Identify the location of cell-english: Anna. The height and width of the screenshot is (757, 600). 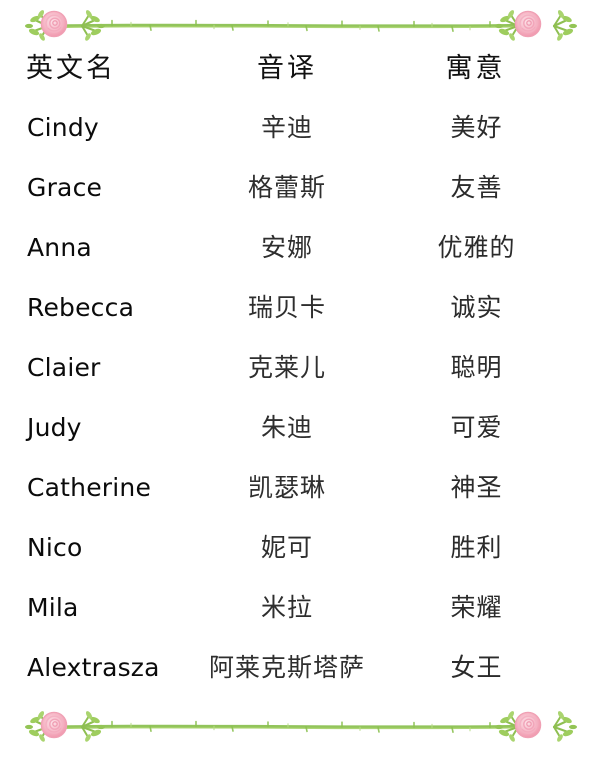
(59, 247).